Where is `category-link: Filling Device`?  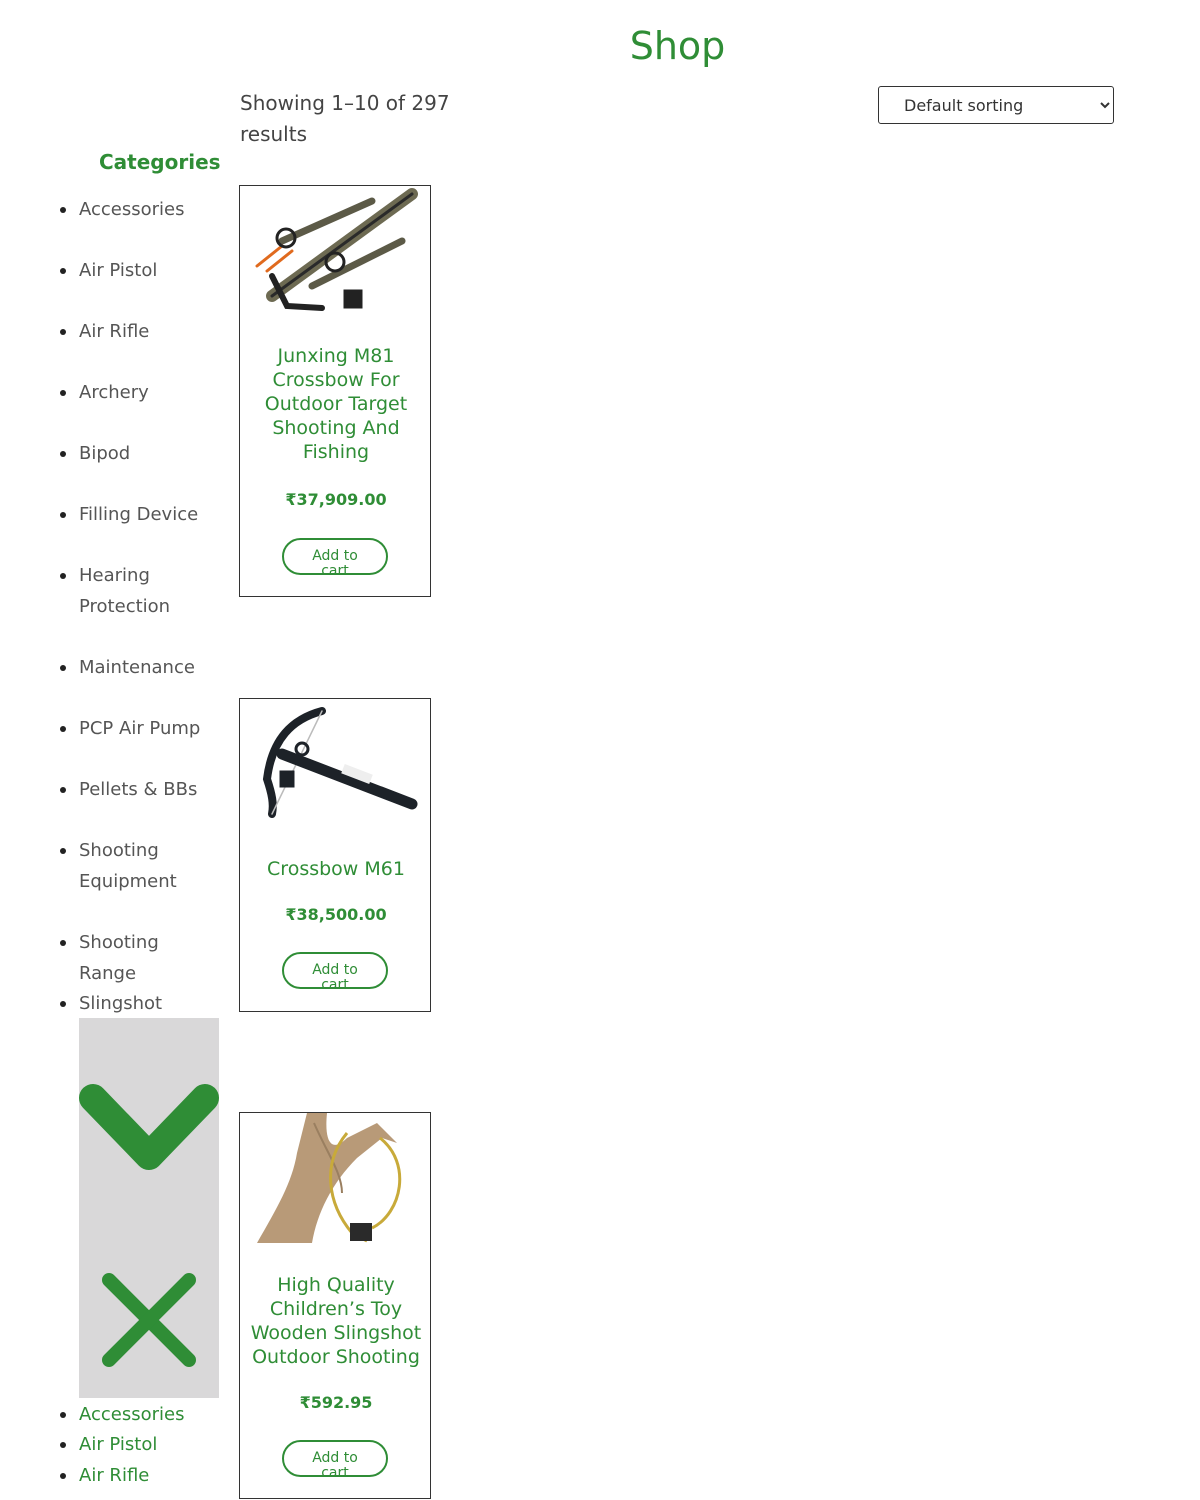
category-link: Filling Device is located at coordinates (149, 514).